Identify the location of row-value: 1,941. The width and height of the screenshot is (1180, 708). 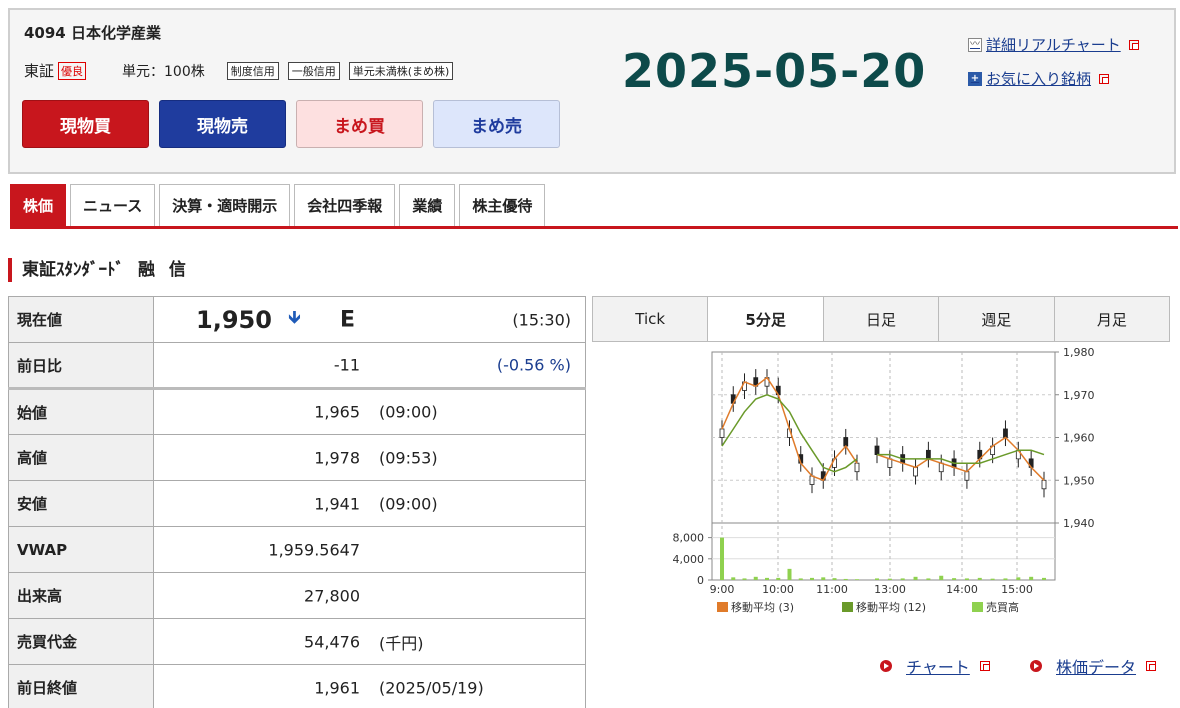
(337, 503).